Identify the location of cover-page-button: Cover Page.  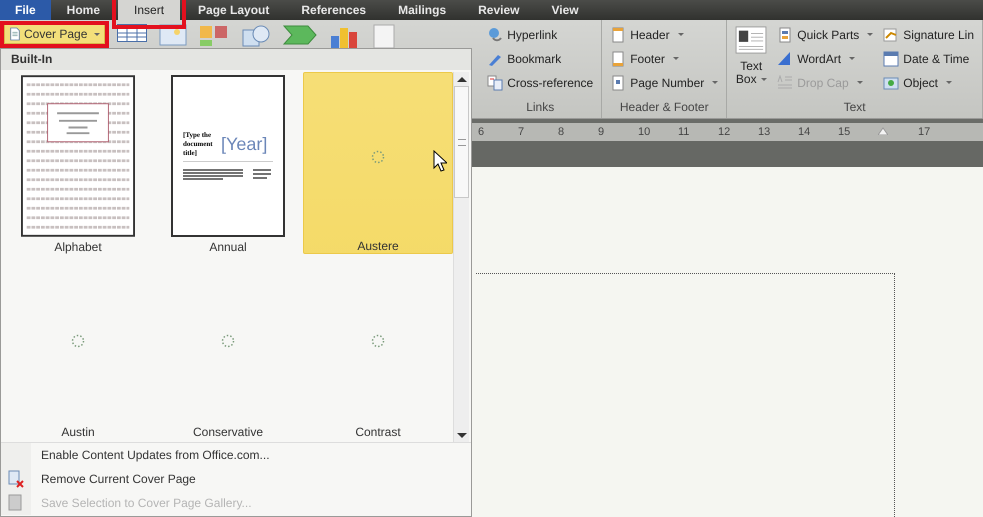
(55, 34).